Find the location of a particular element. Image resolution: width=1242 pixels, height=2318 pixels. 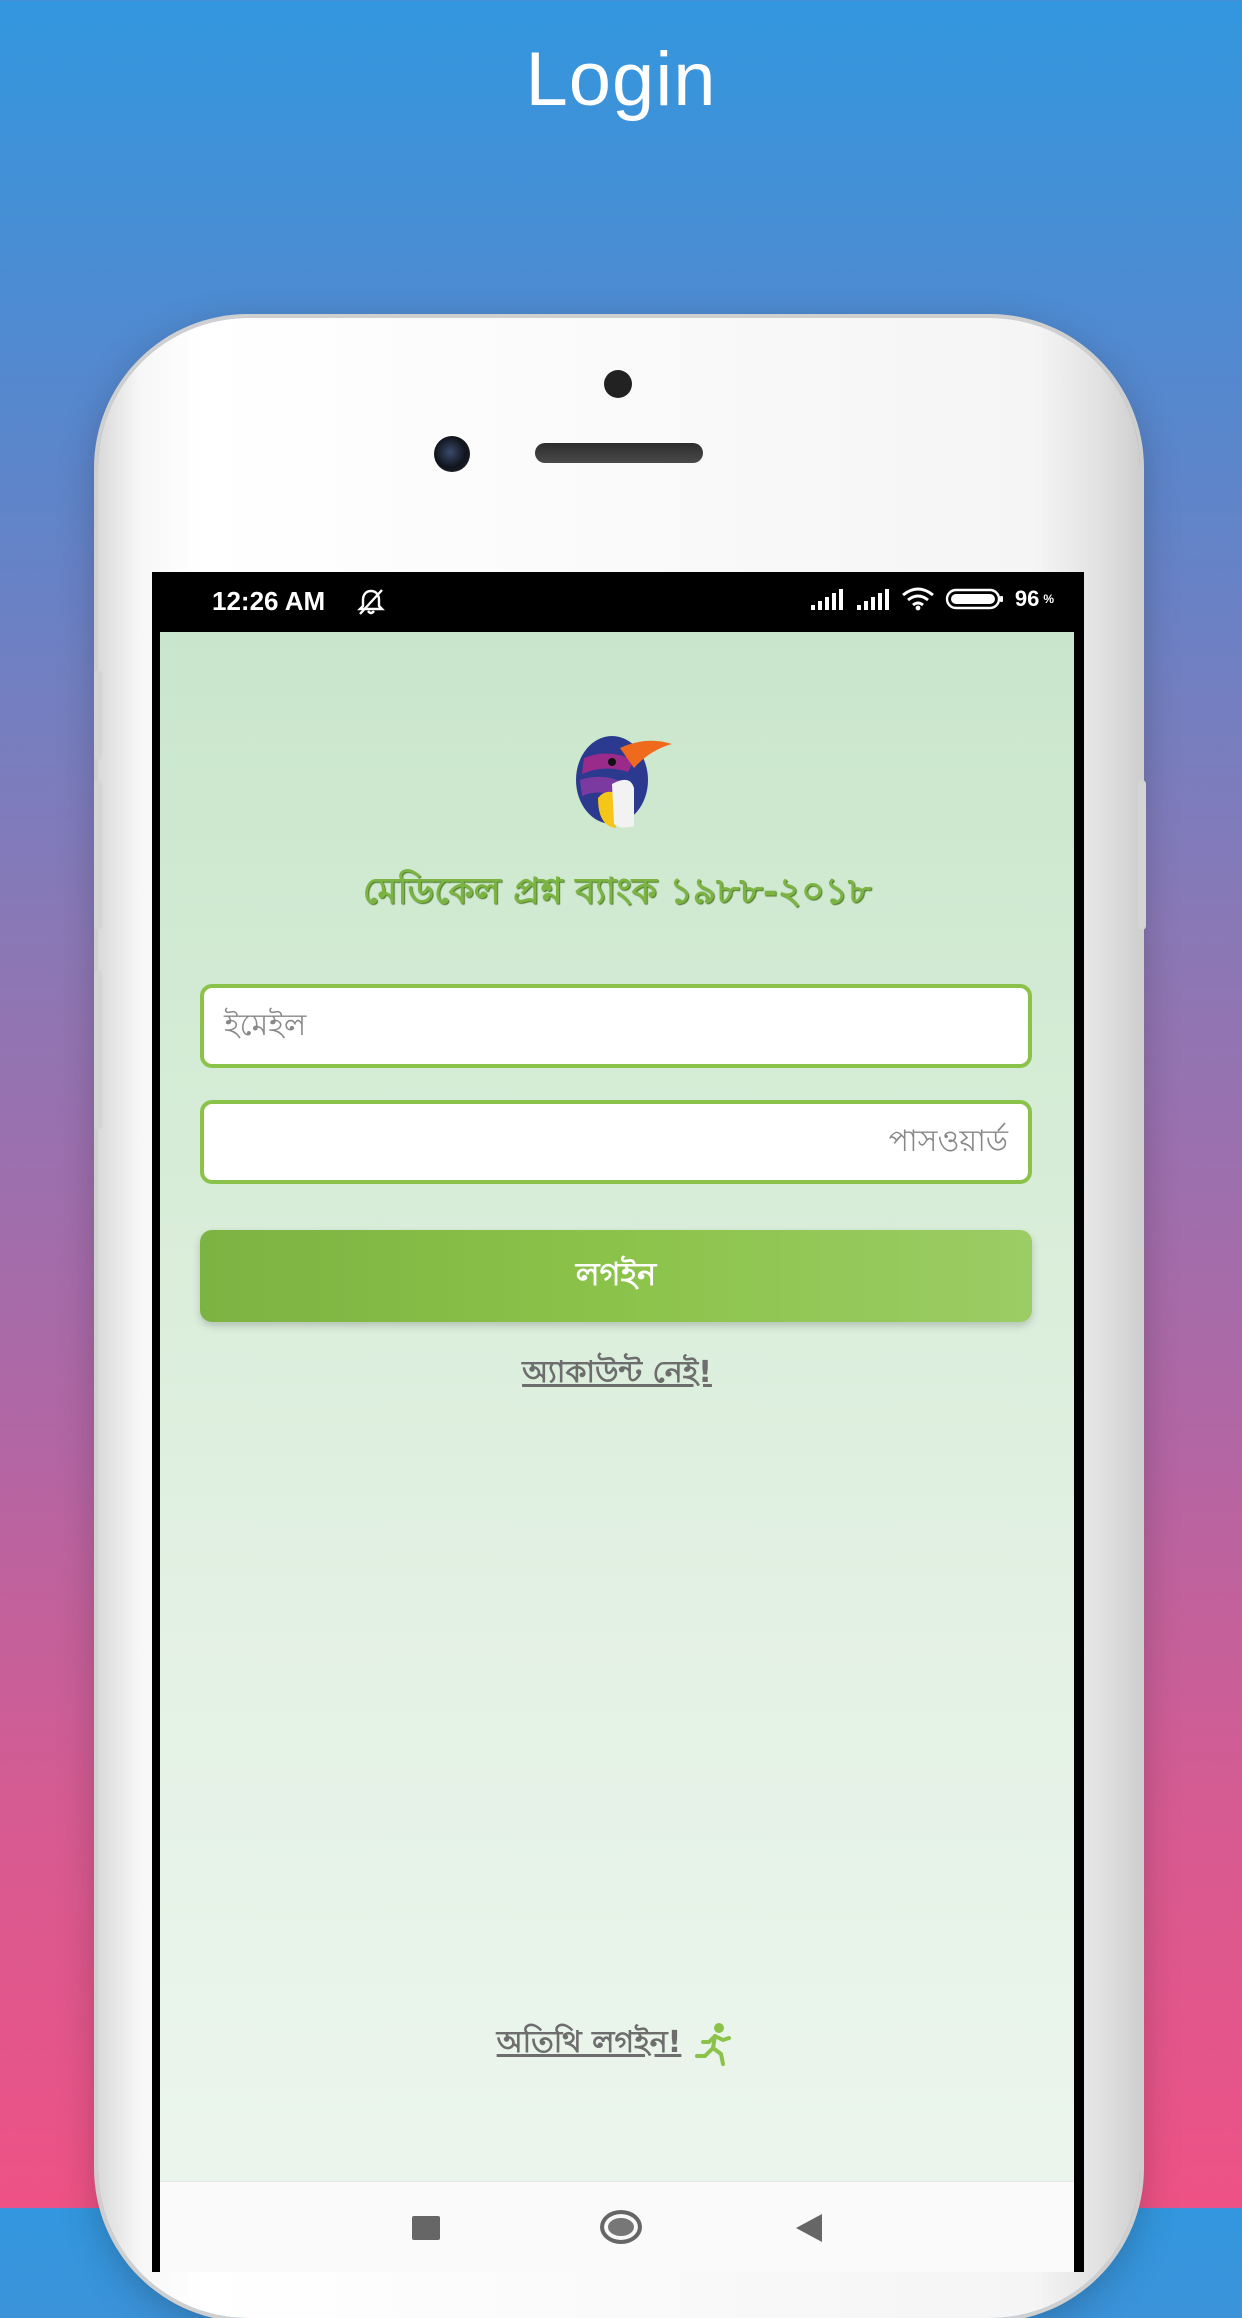

password-field: পাসওয়ার্ড is located at coordinates (616, 1142).